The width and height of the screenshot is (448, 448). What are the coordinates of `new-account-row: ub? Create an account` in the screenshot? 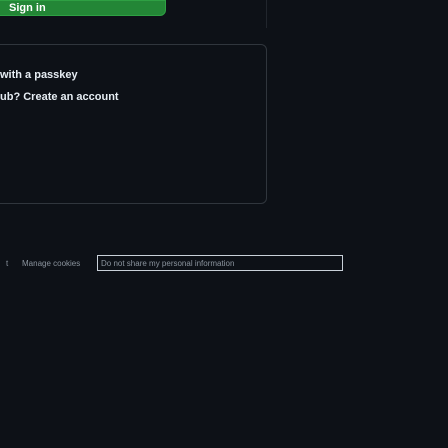 It's located at (59, 97).